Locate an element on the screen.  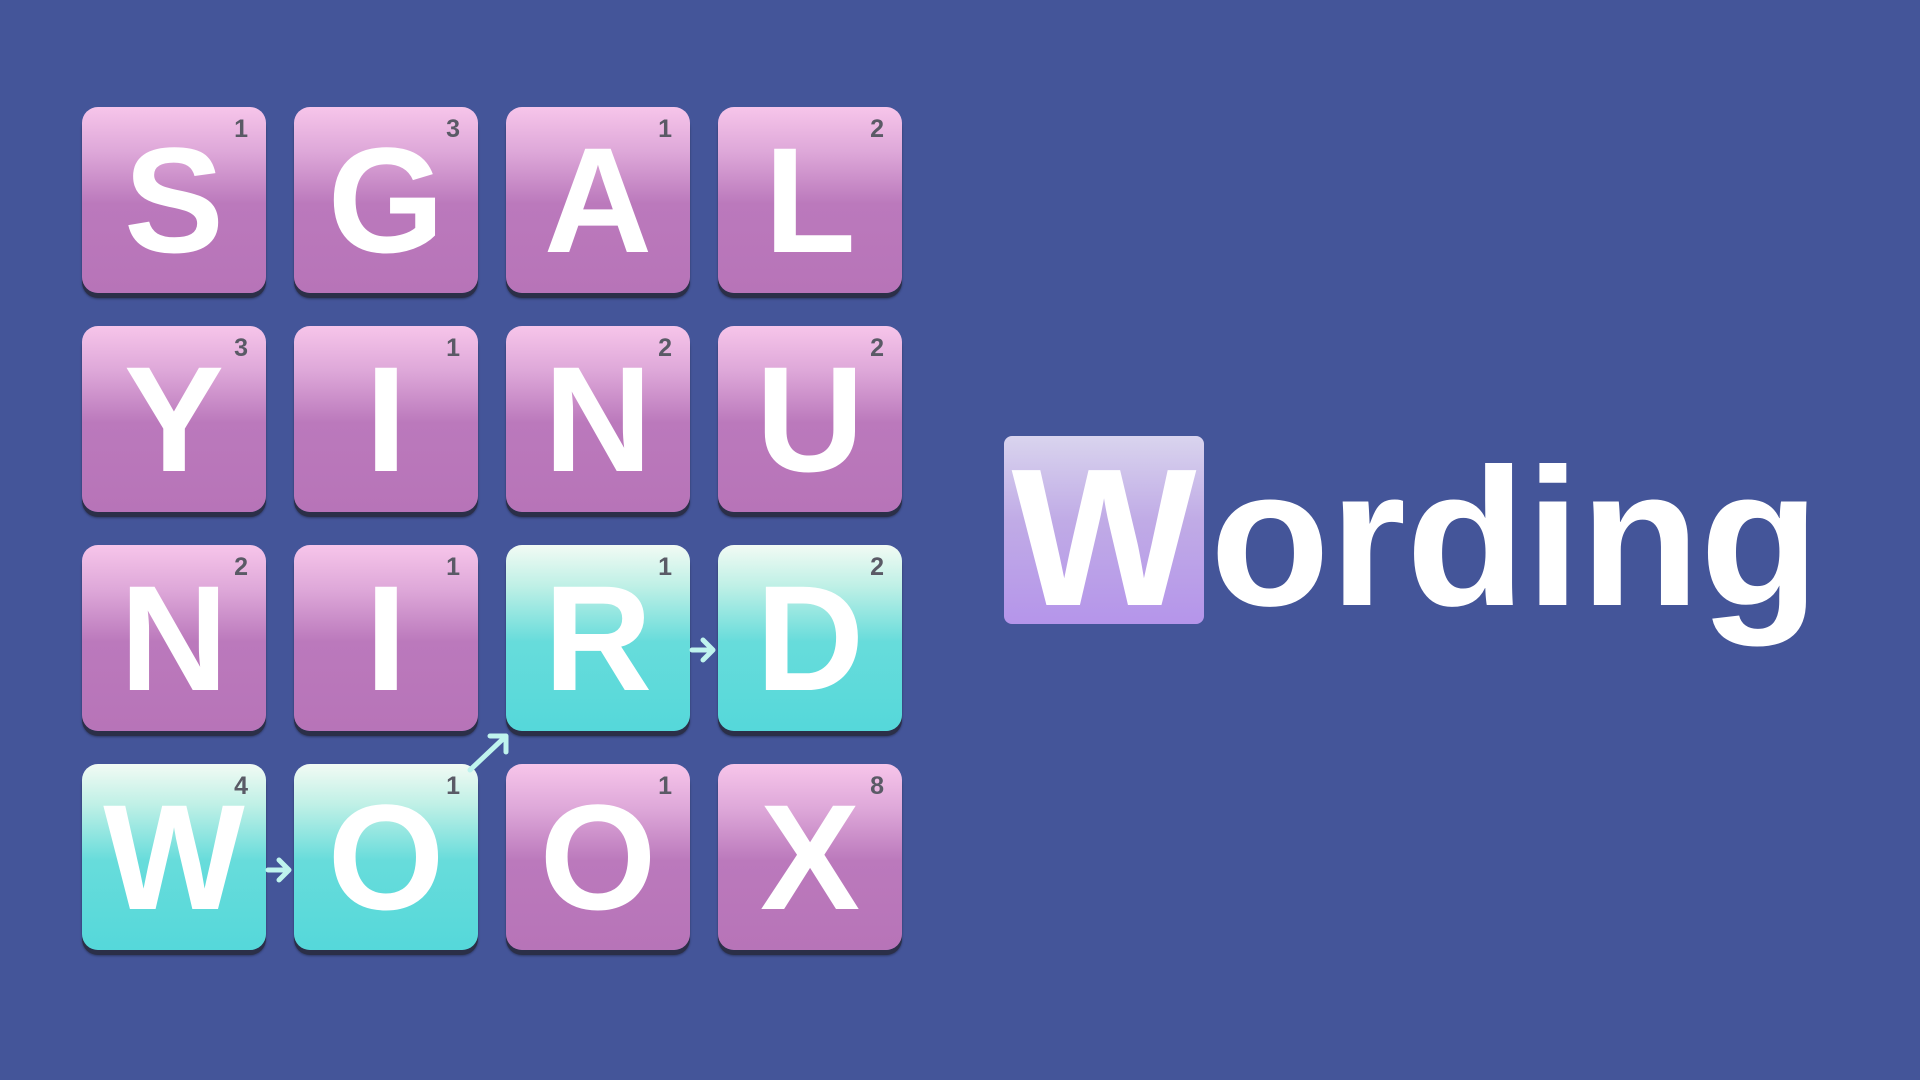
game-logo: W ording is located at coordinates (1414, 546).